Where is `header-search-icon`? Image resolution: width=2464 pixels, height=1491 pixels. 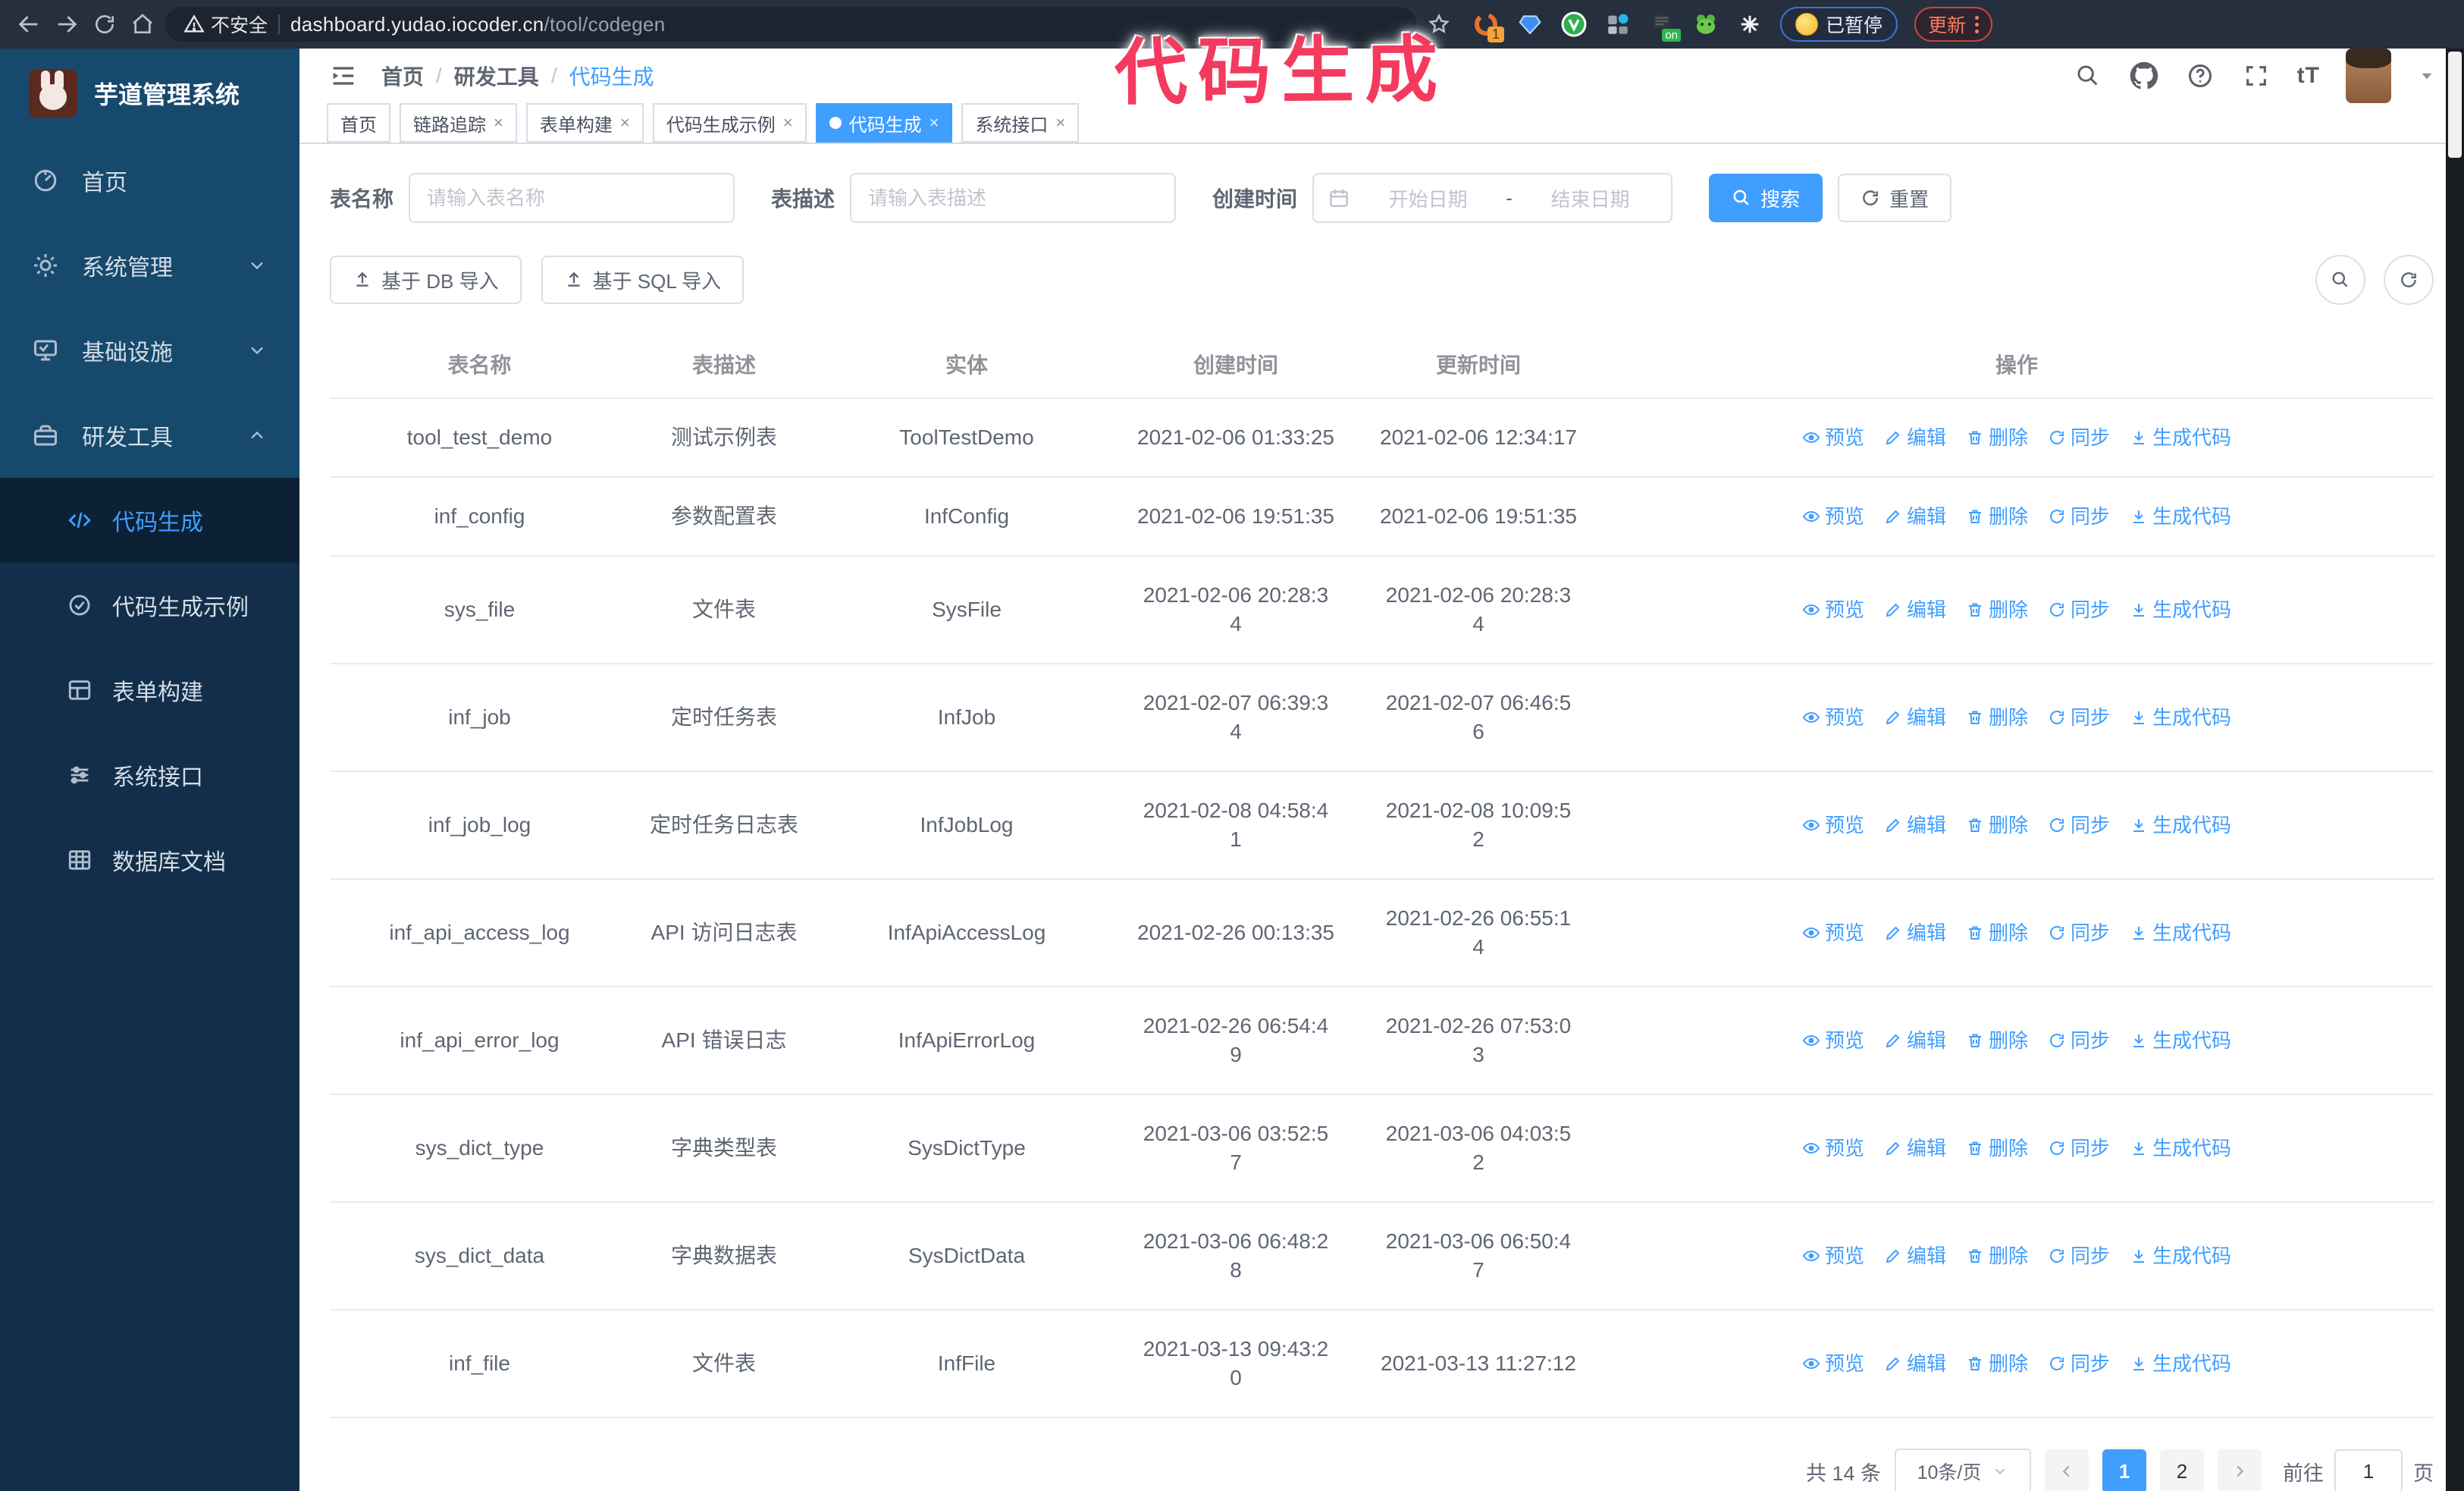
header-search-icon is located at coordinates (2088, 76).